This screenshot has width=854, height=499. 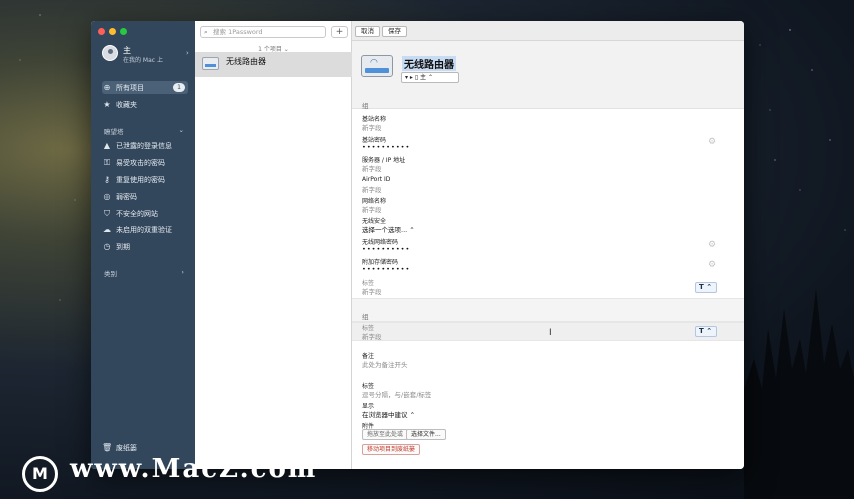 What do you see at coordinates (107, 213) in the screenshot?
I see `shield-icon: ⛉` at bounding box center [107, 213].